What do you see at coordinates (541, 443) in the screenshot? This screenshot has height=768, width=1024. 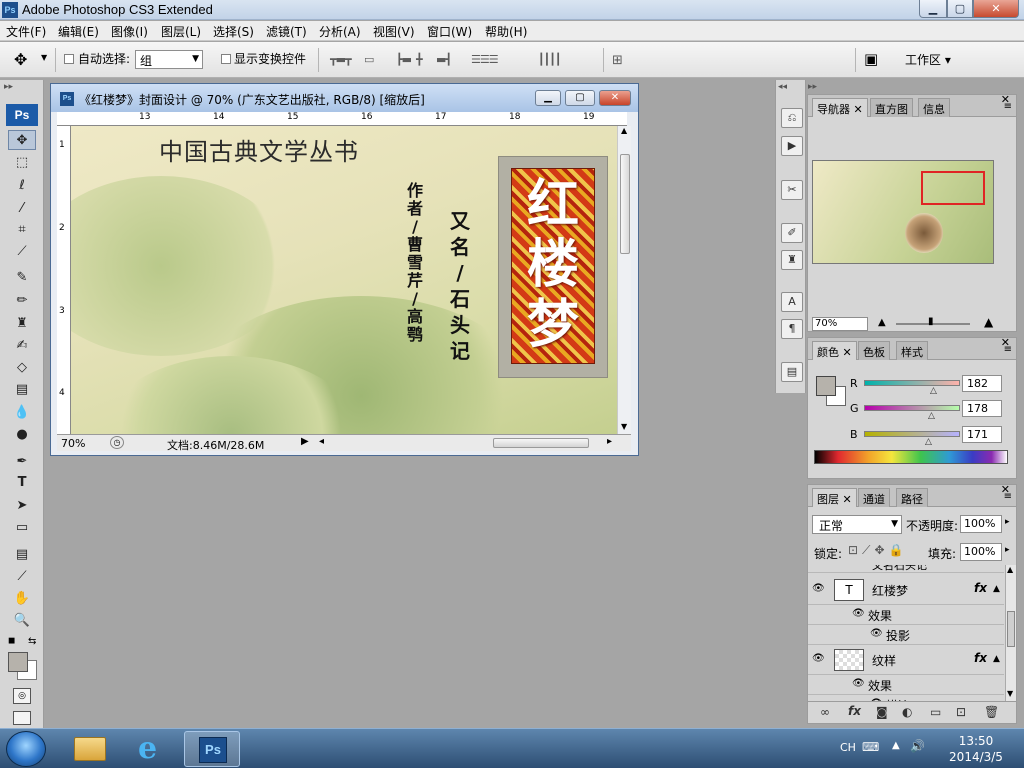 I see `horizontal-scroll-thumb` at bounding box center [541, 443].